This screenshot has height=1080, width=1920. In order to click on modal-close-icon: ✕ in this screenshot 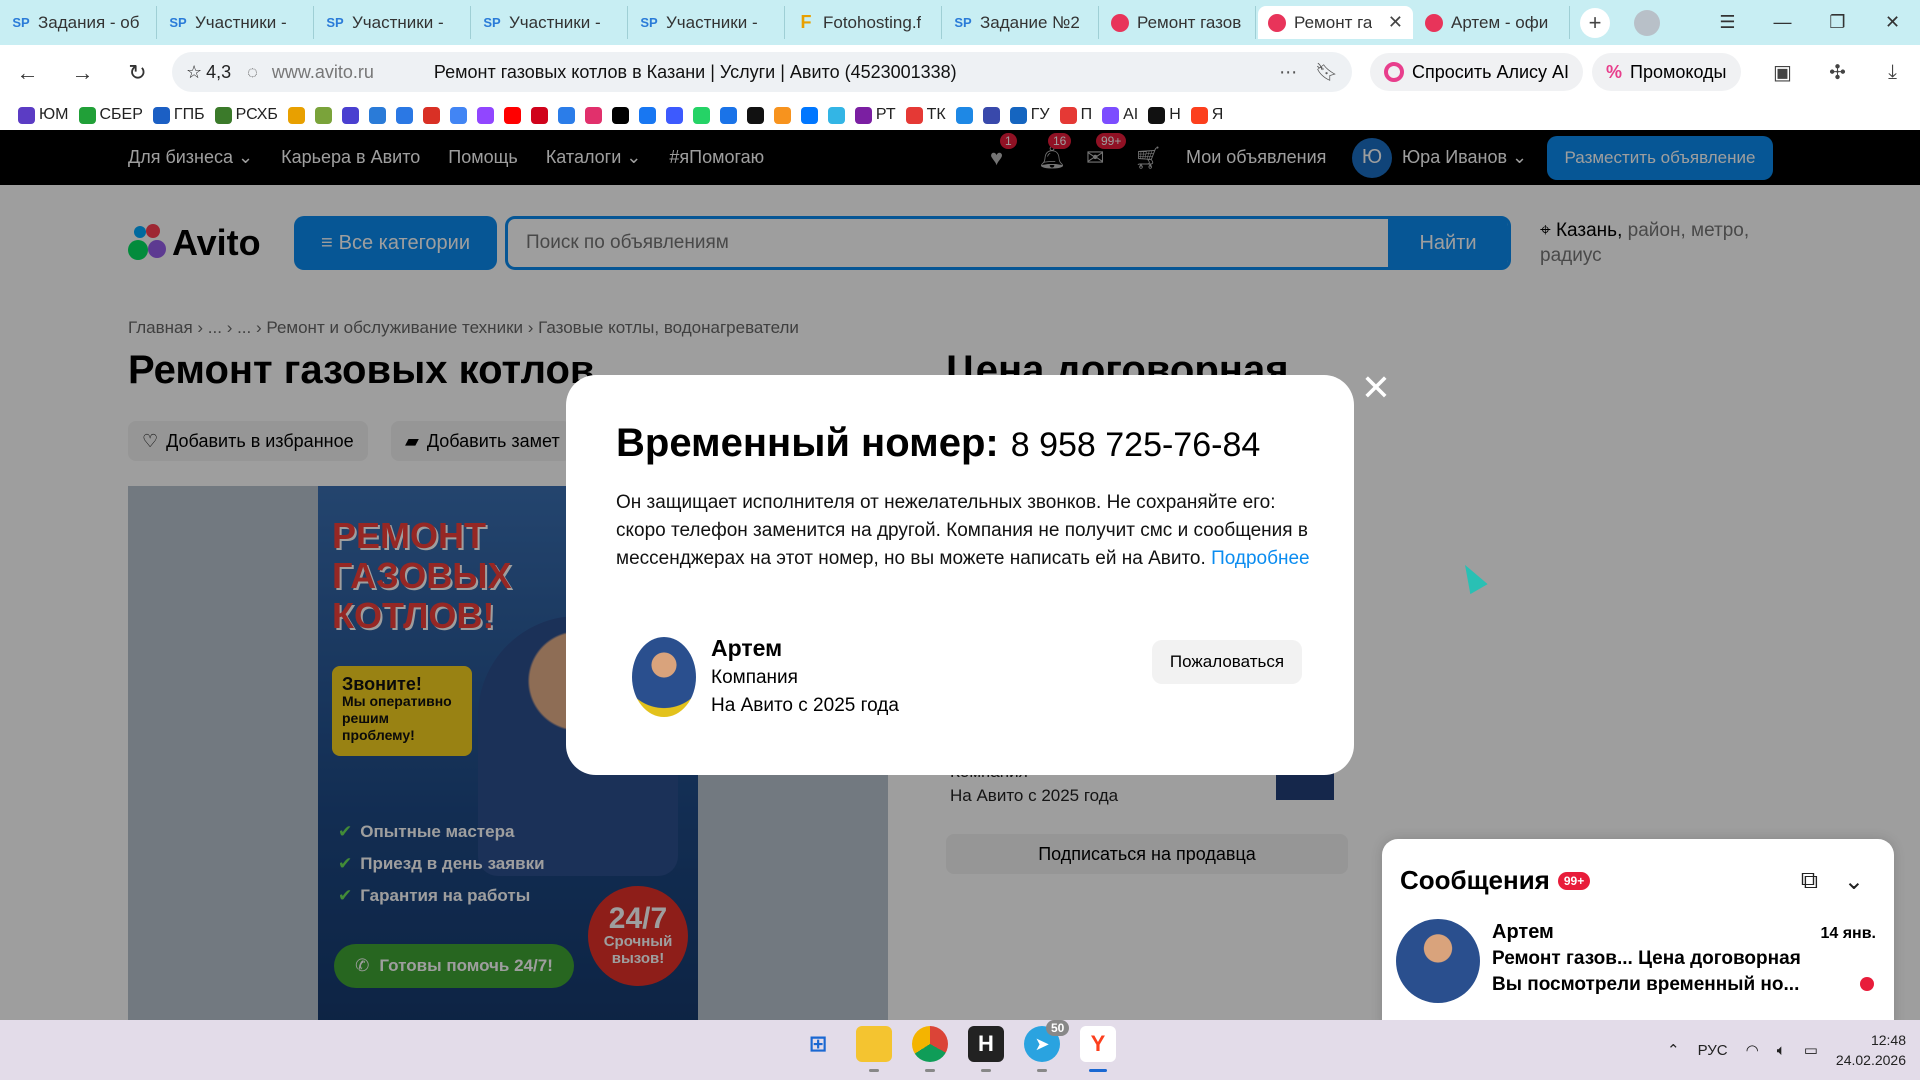, I will do `click(1376, 388)`.